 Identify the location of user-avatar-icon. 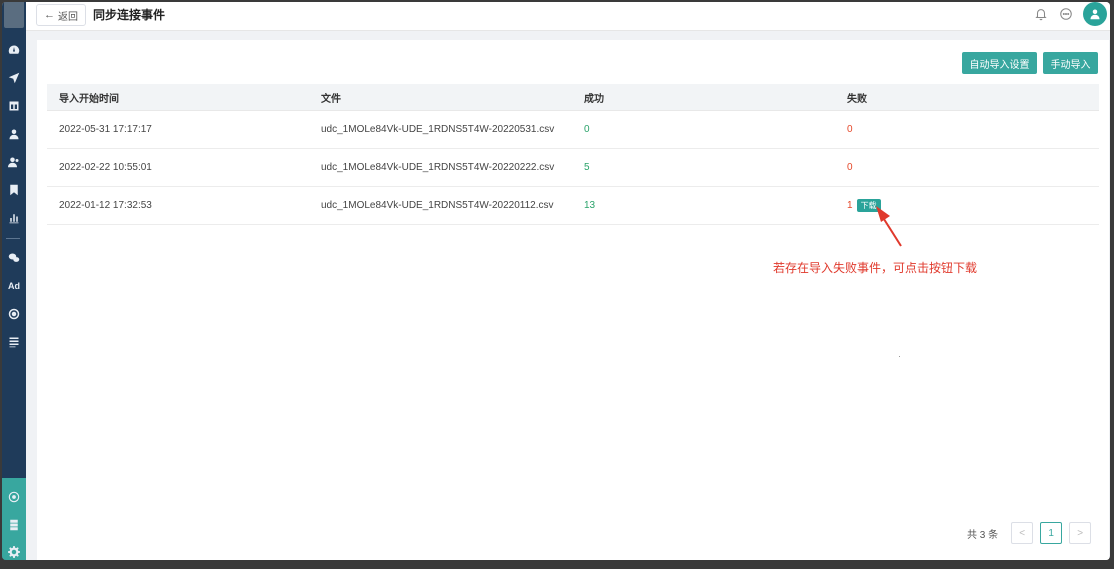
(1095, 14).